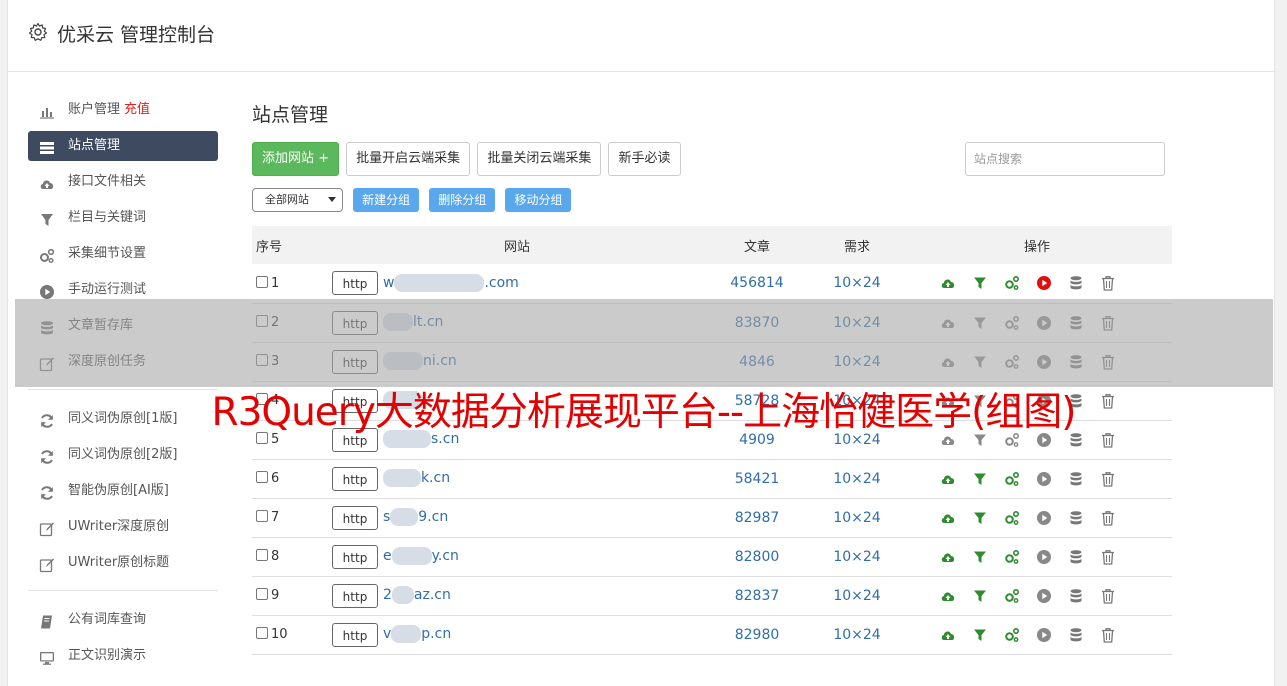 The image size is (1287, 686). What do you see at coordinates (386, 200) in the screenshot?
I see `new-group-button: 新建分组` at bounding box center [386, 200].